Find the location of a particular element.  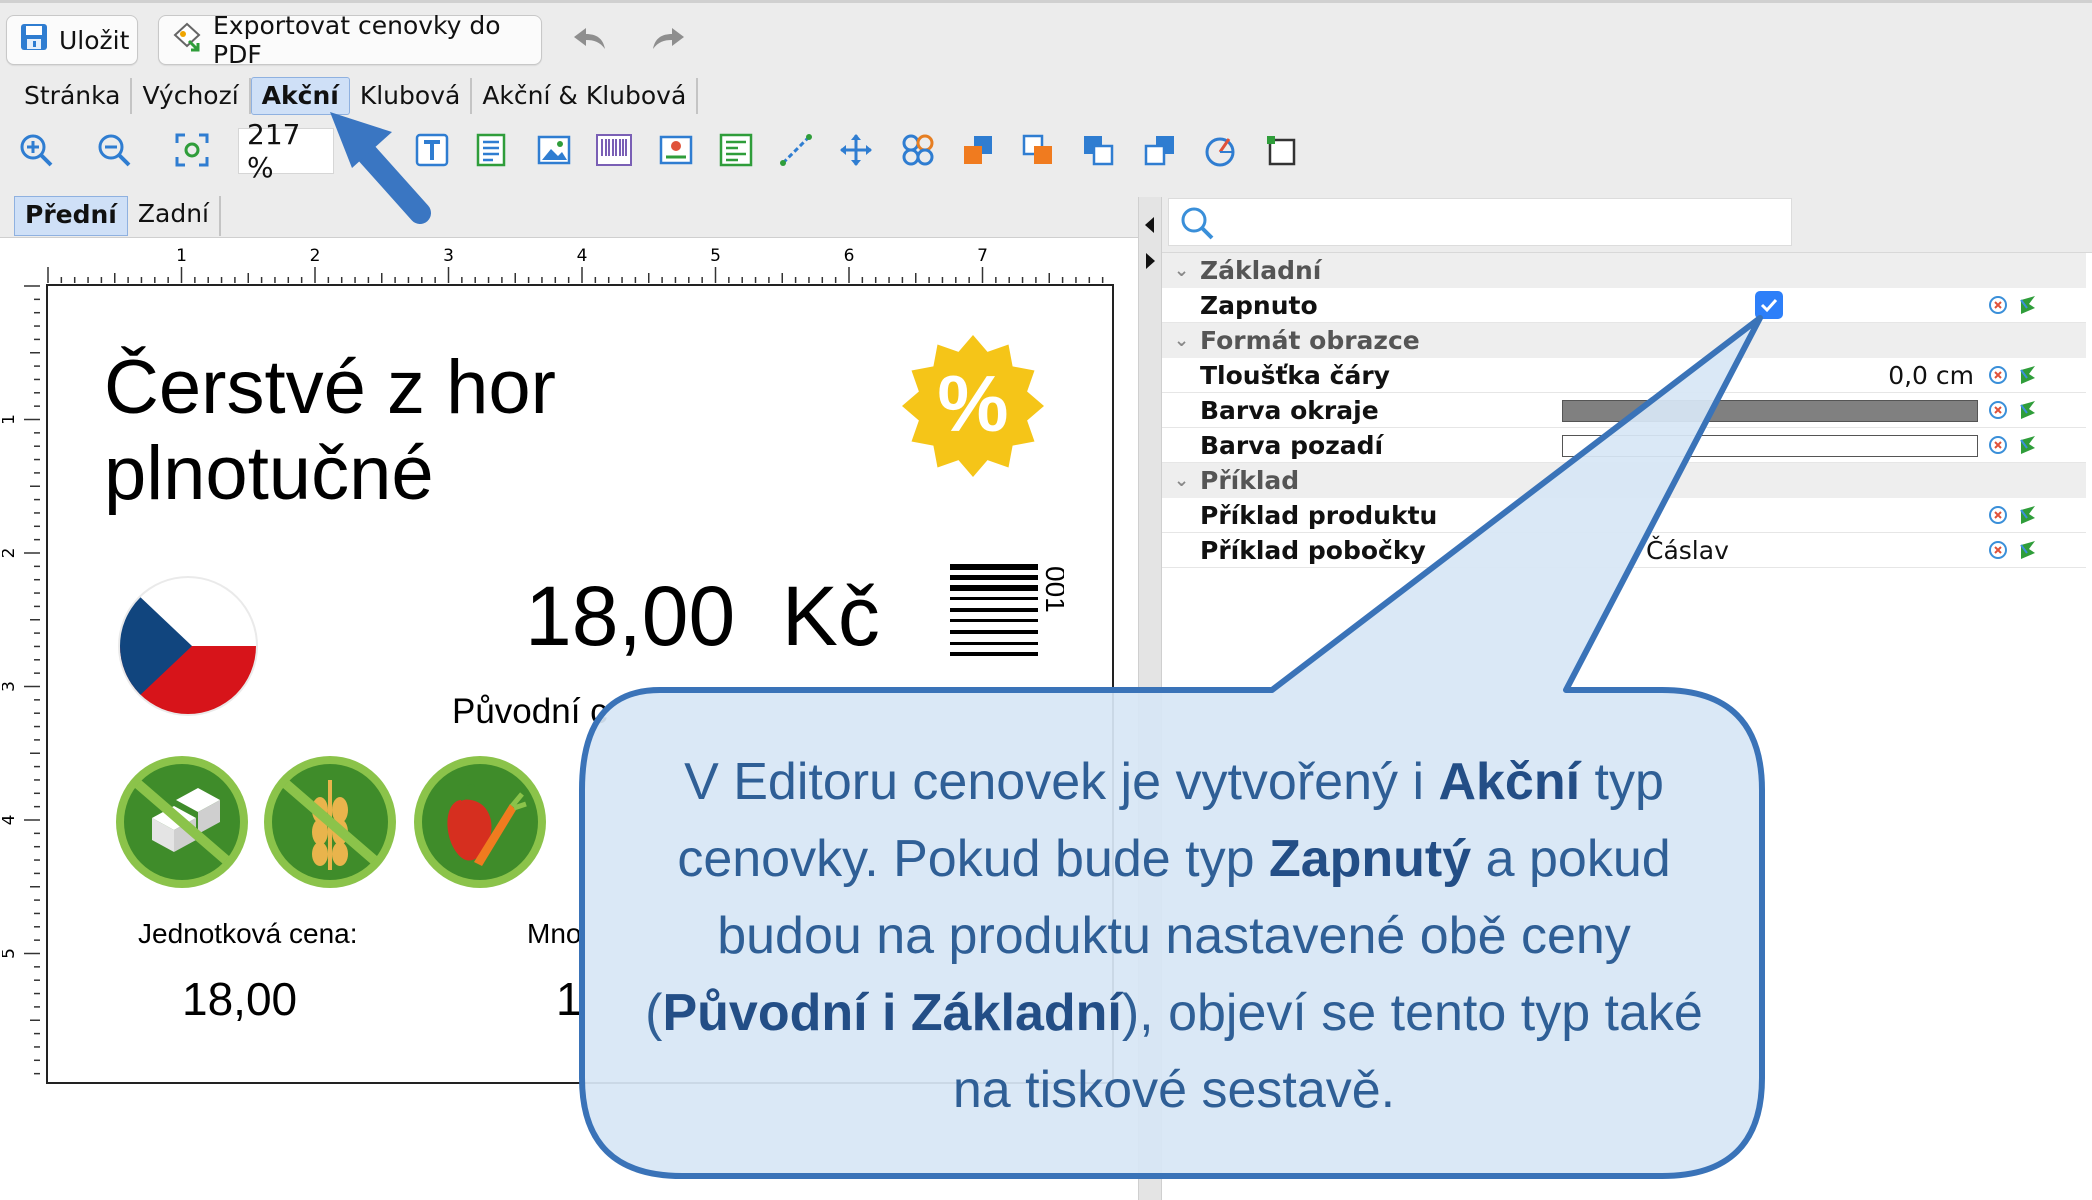

callout-segment-bold: Akční is located at coordinates (1509, 782).